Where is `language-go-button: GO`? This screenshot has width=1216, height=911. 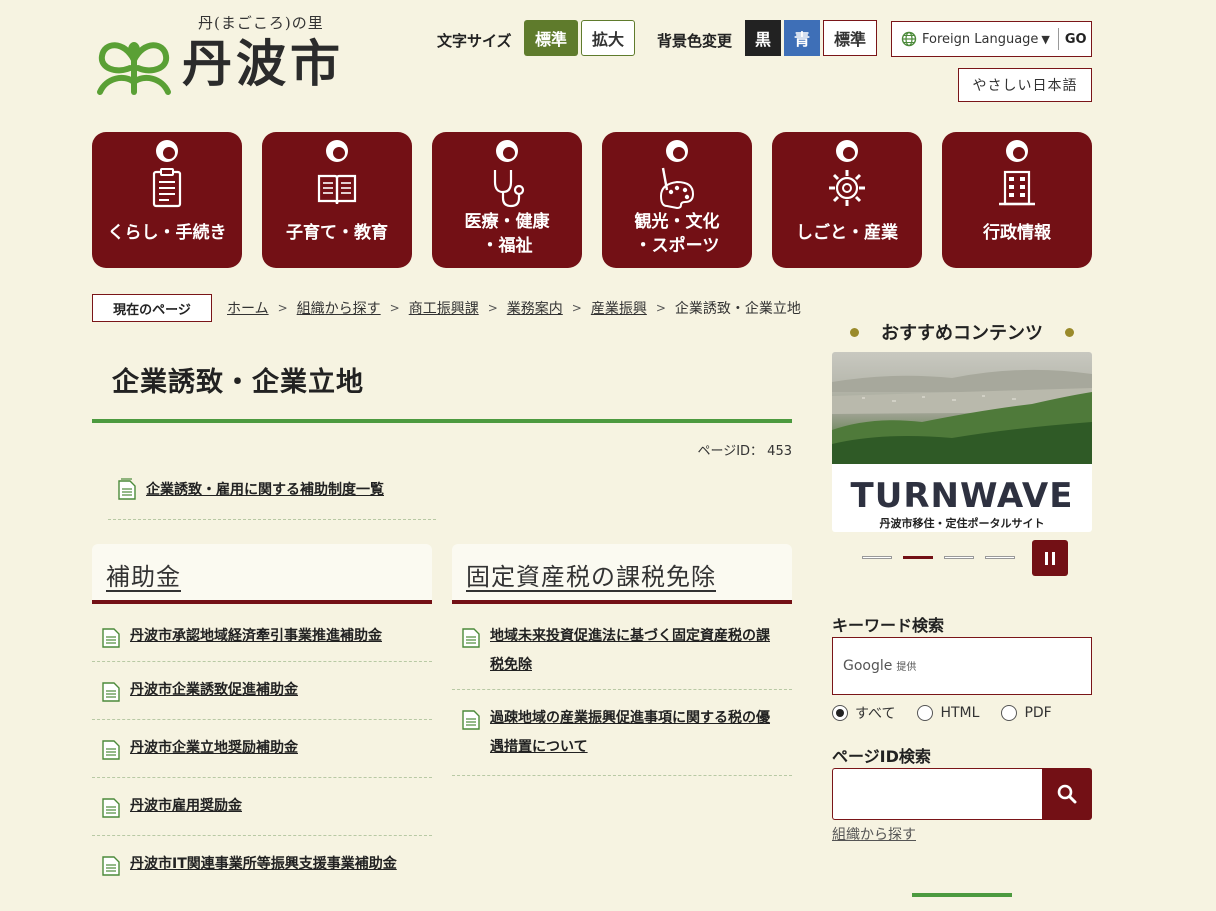 language-go-button: GO is located at coordinates (1076, 39).